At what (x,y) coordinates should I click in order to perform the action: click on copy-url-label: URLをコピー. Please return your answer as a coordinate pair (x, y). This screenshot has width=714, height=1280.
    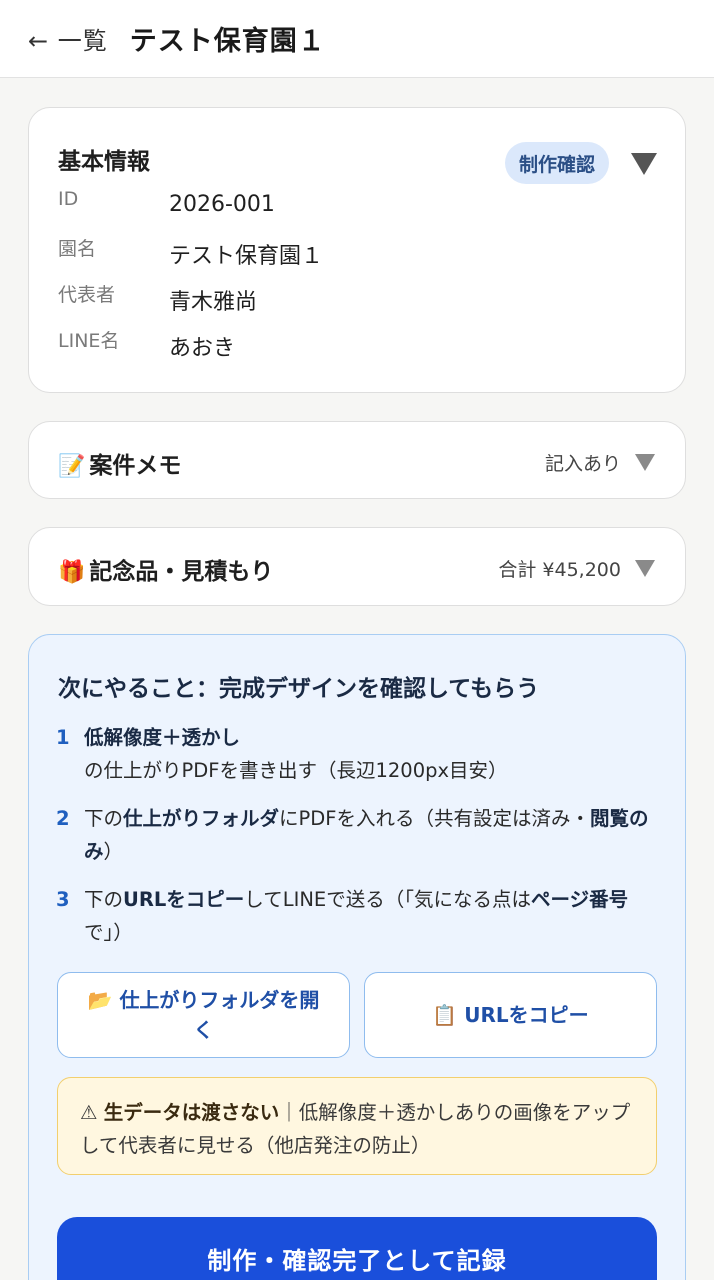
    Looking at the image, I should click on (526, 1015).